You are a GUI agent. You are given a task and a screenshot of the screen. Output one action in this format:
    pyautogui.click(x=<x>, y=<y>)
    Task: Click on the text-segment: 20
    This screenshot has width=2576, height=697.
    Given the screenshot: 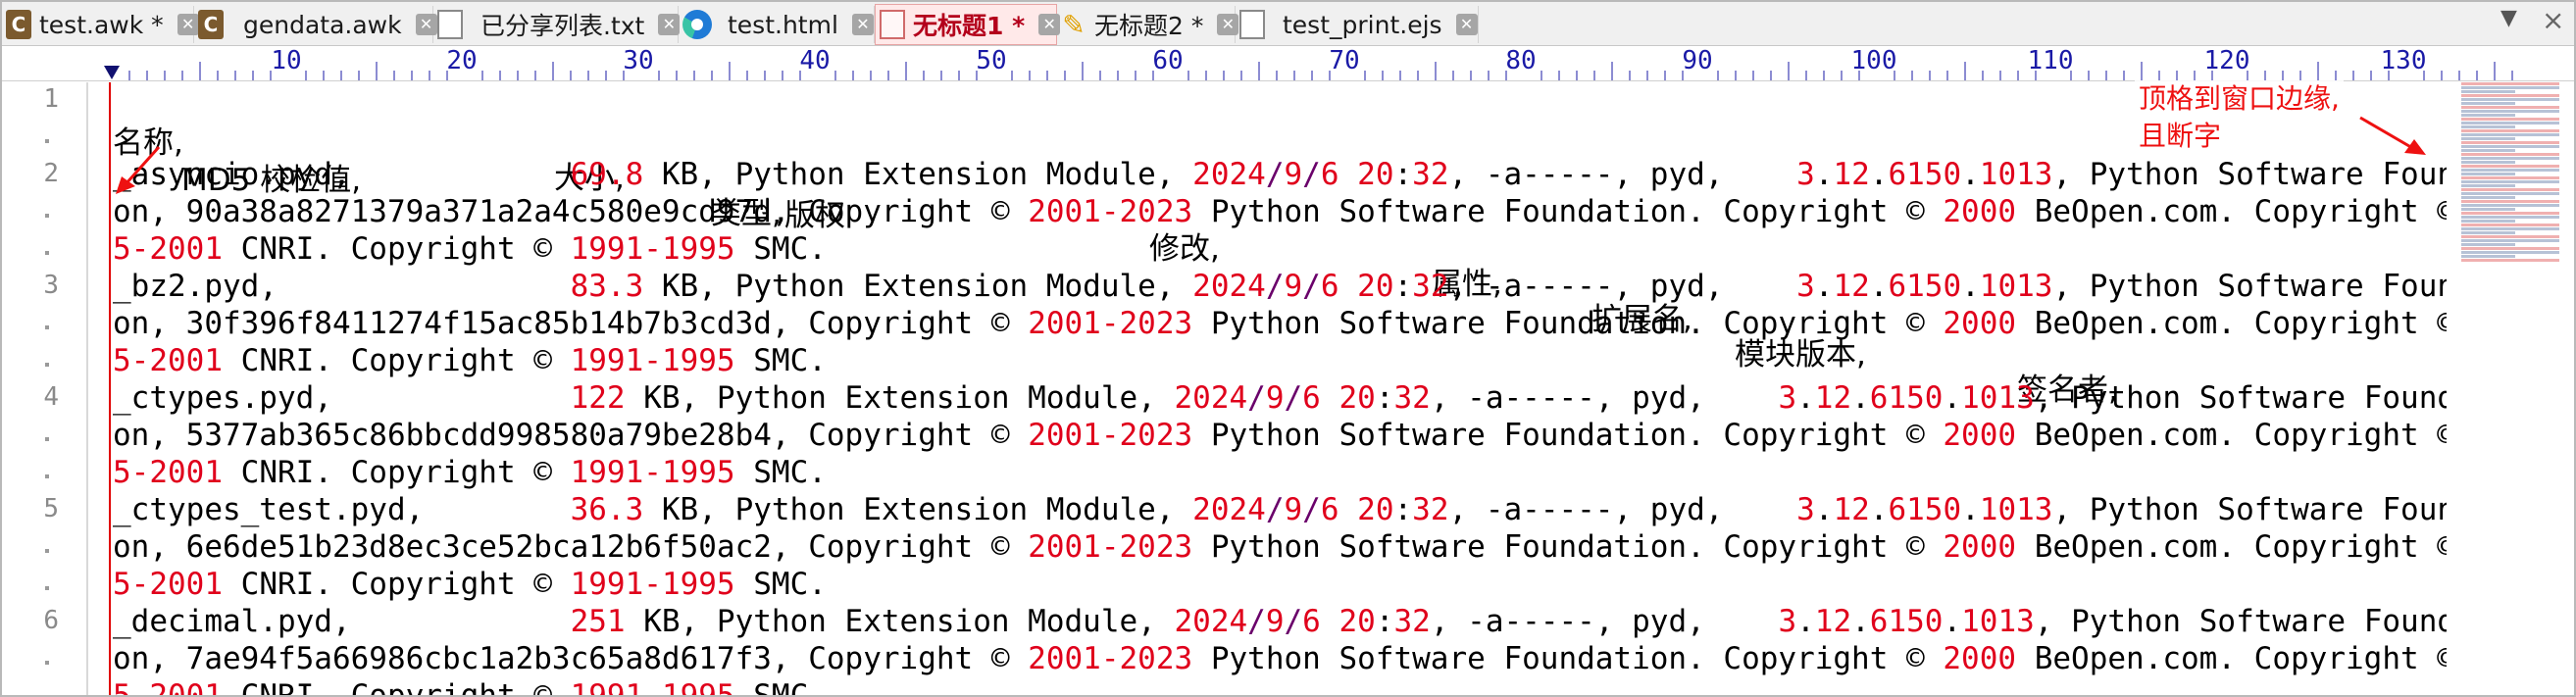 What is the action you would take?
    pyautogui.click(x=1375, y=174)
    